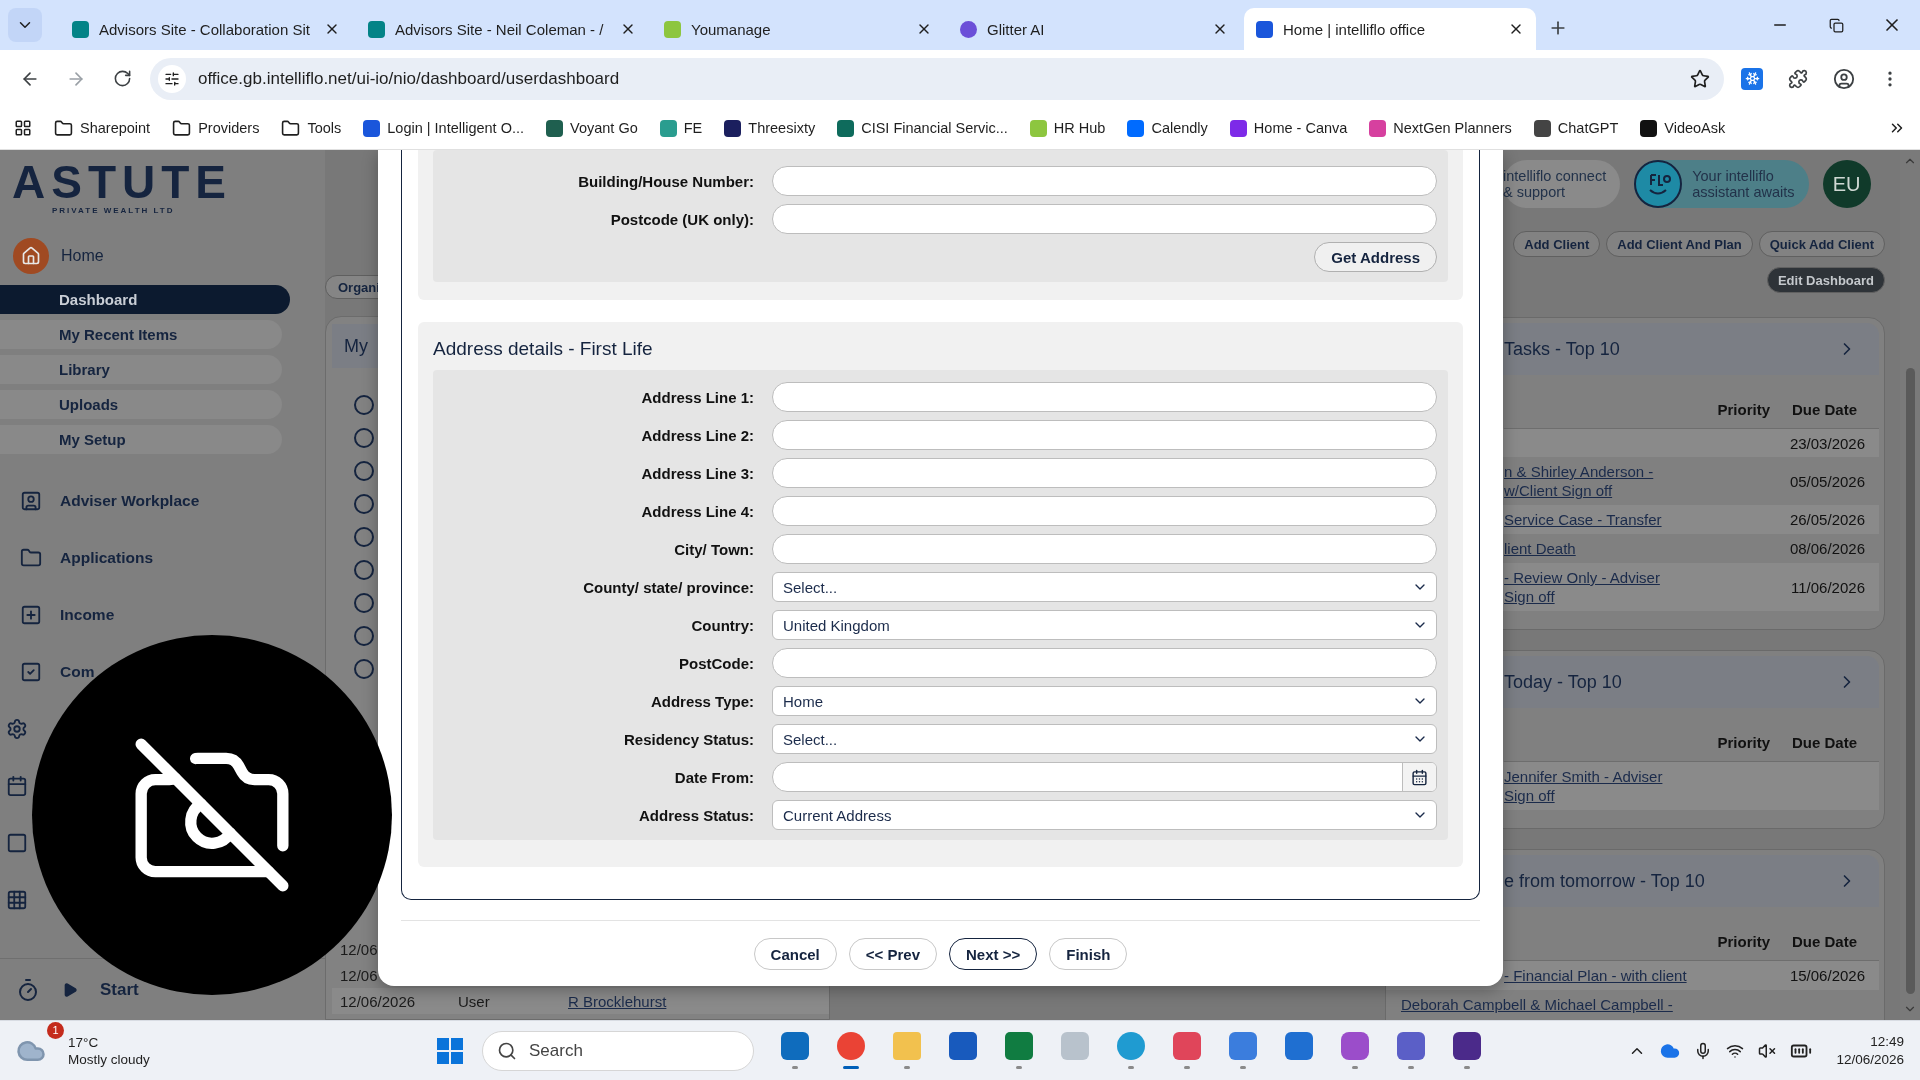 Image resolution: width=1920 pixels, height=1080 pixels. I want to click on bookmark: VideoAsk, so click(1683, 128).